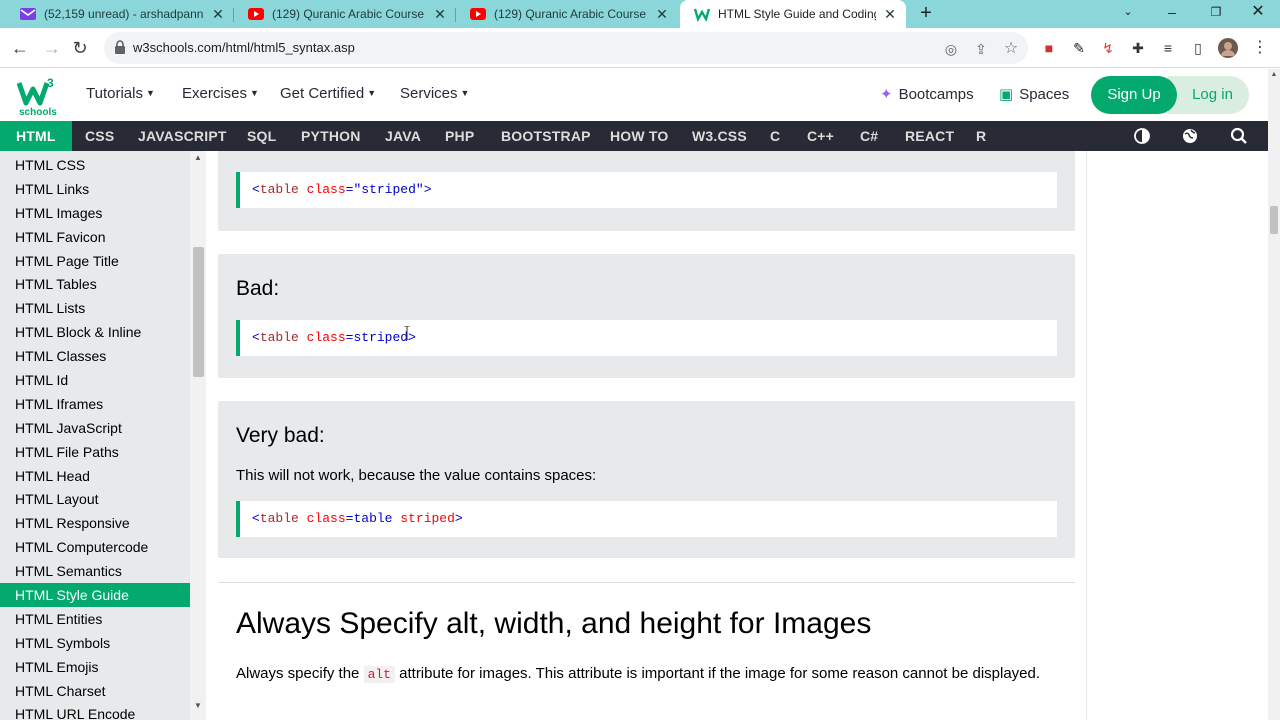 The image size is (1280, 720). Describe the element at coordinates (345, 14) in the screenshot. I see `browser-tab-youtube-1: (129) Quranic Arabic Course |BY I ✕` at that location.